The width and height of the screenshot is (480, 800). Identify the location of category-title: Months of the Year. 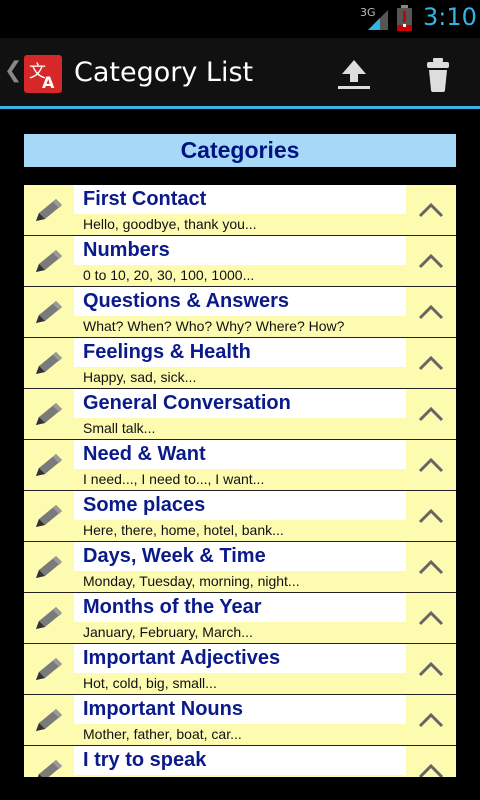
(172, 607).